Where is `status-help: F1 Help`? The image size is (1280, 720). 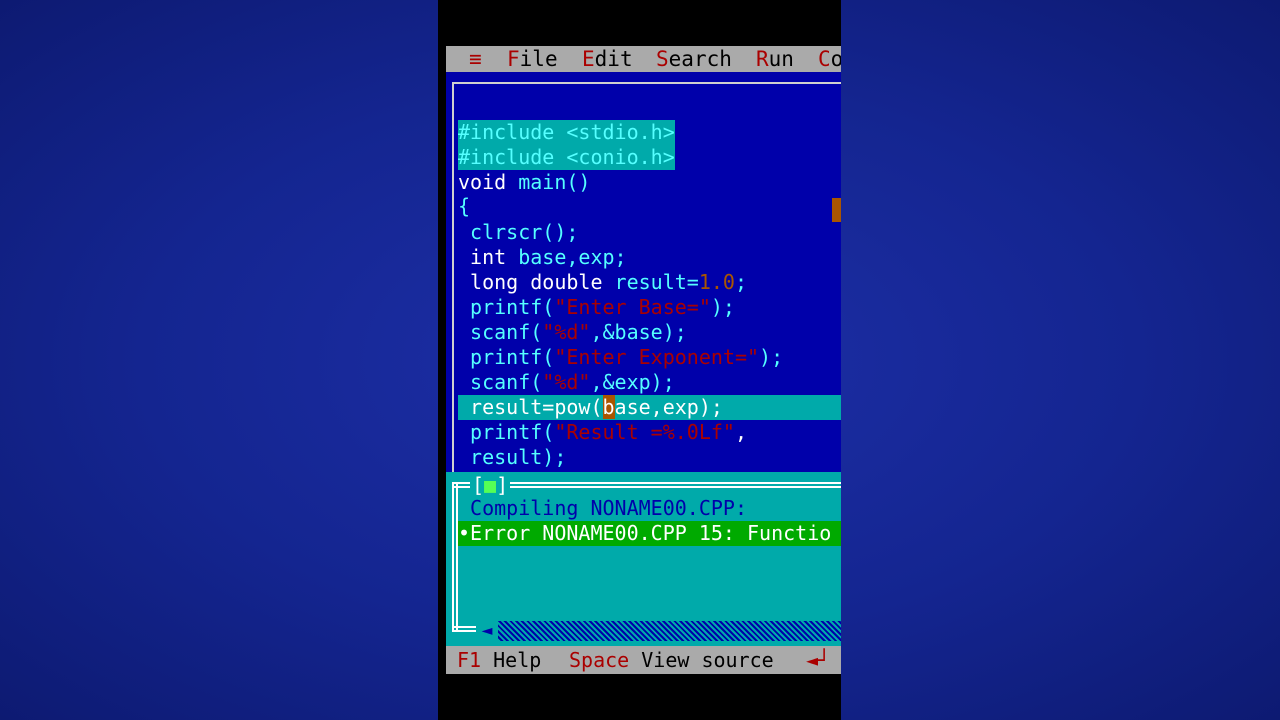 status-help: F1 Help is located at coordinates (499, 660).